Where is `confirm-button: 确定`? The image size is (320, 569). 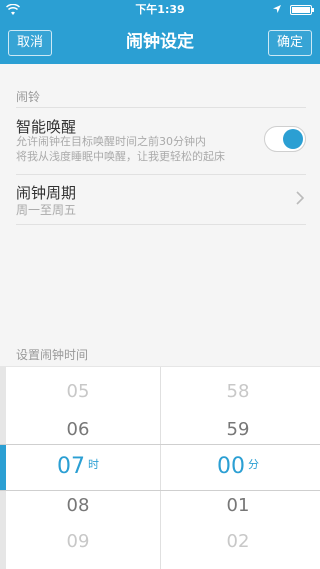 confirm-button: 确定 is located at coordinates (289, 43).